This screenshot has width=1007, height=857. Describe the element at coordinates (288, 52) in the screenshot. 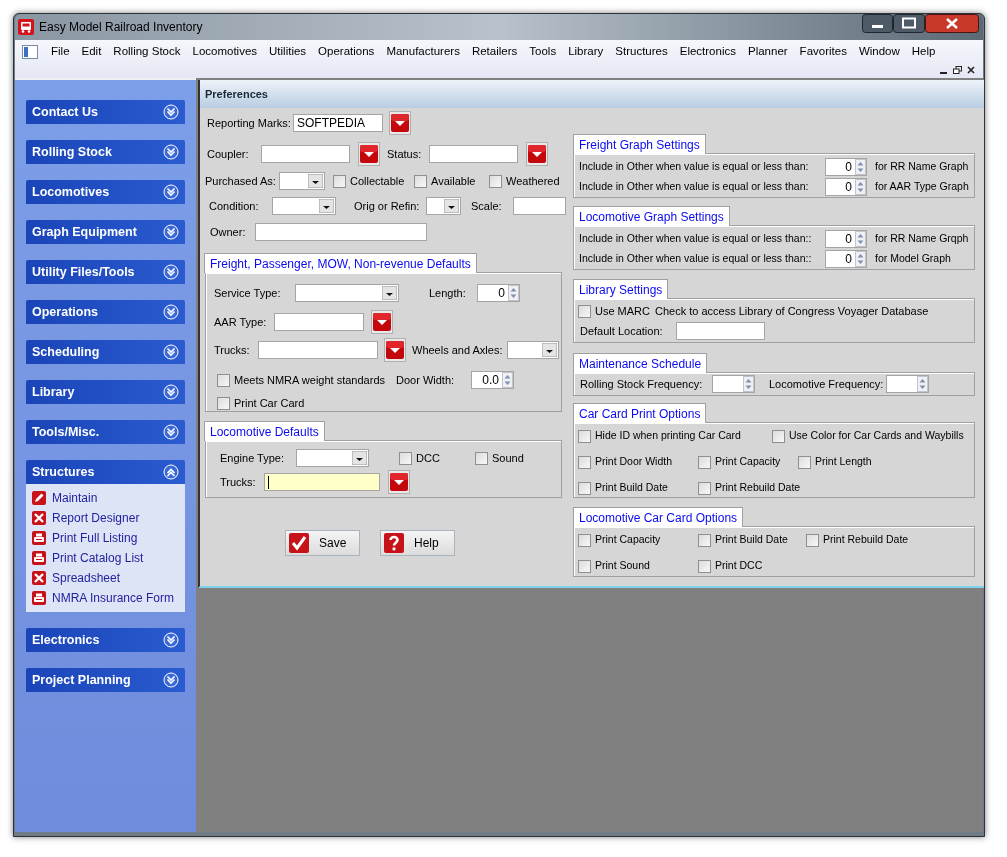

I see `menu-item: Utilities` at that location.